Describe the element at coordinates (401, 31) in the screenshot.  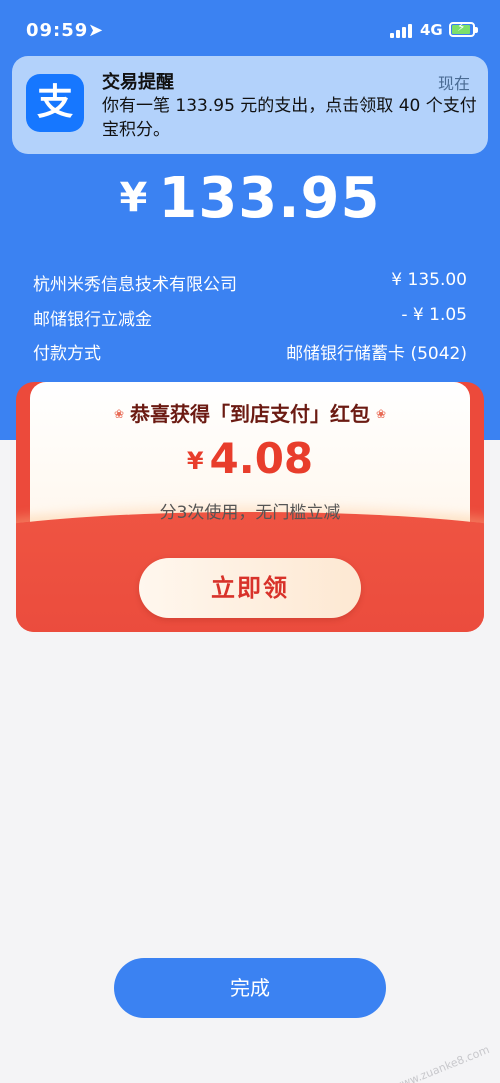
I see `signal-icon` at that location.